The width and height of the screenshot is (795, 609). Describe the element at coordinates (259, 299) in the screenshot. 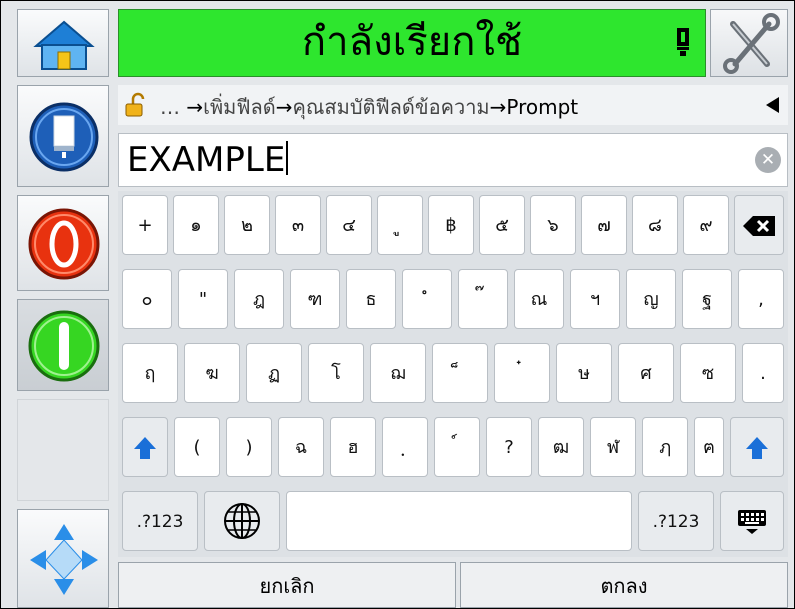

I see `key: ฎ` at that location.